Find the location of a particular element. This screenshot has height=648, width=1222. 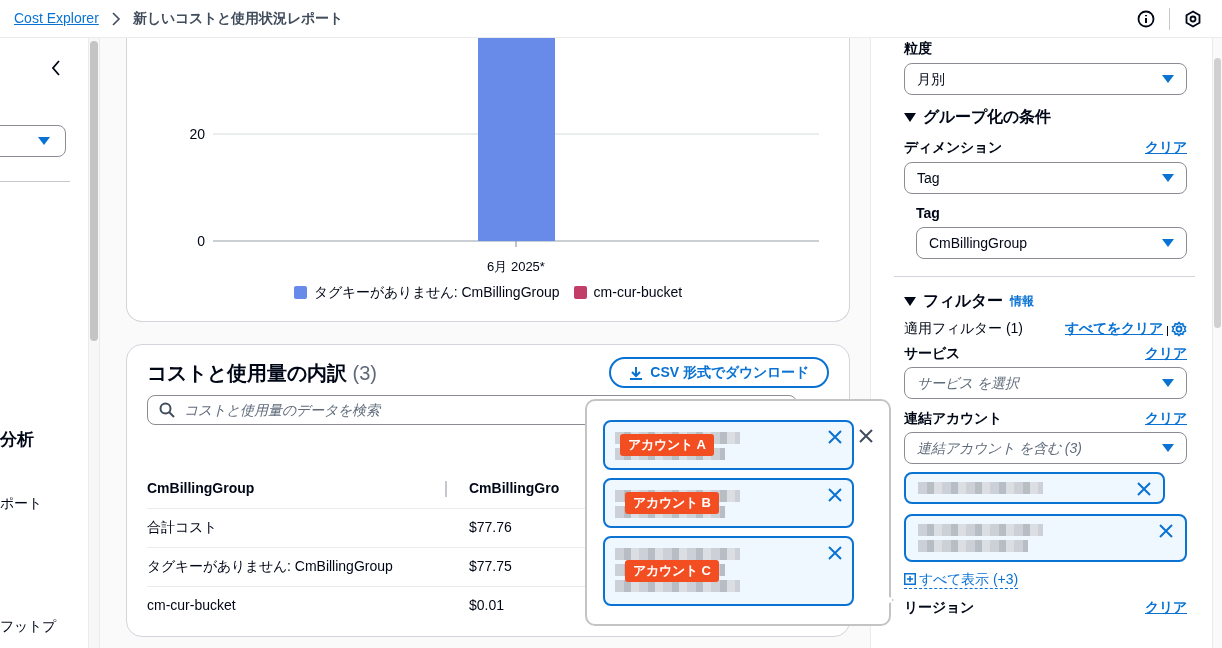

info-link: 情報 is located at coordinates (1022, 301).